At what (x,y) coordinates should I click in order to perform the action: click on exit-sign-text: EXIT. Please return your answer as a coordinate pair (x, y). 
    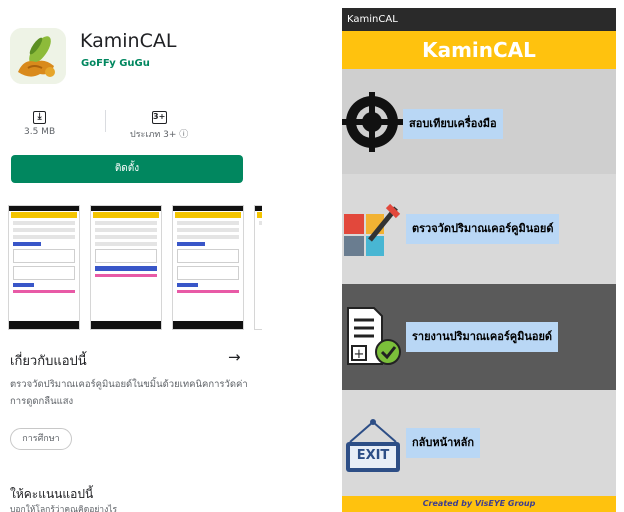
    Looking at the image, I should click on (373, 455).